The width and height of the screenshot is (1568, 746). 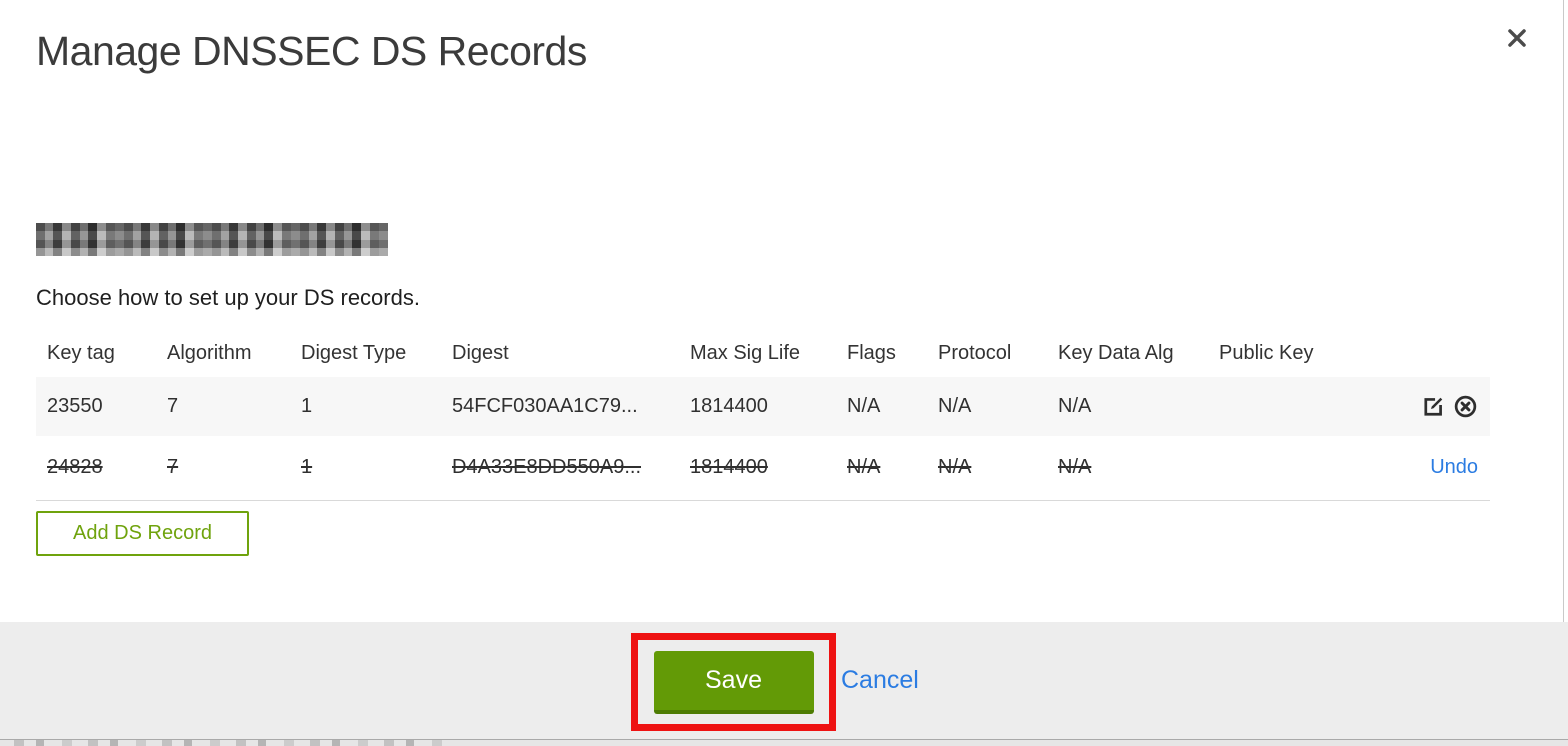 I want to click on cell-key-tag: 24828, so click(x=75, y=467).